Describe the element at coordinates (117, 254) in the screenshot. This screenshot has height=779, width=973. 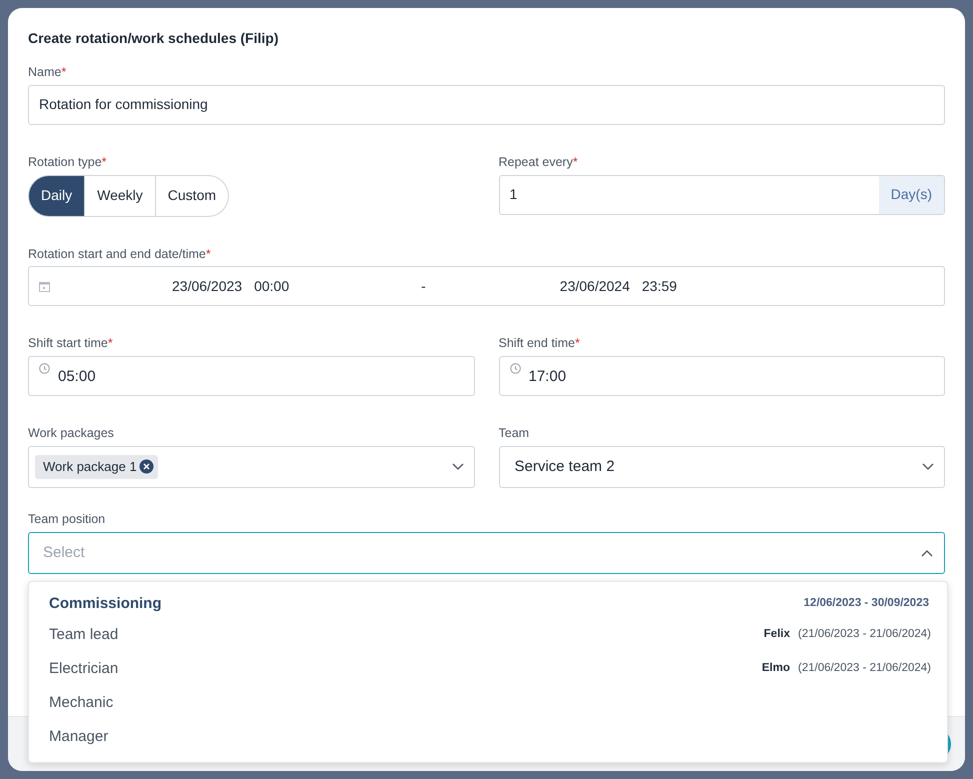
I see `field-label: Rotation start and end date/time` at that location.